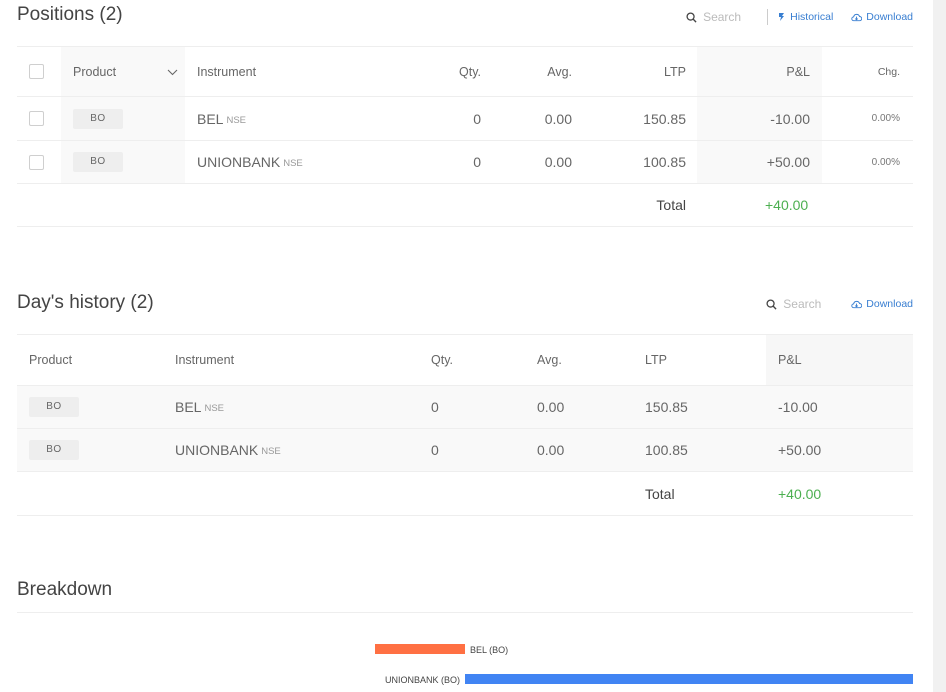 The width and height of the screenshot is (946, 692). Describe the element at coordinates (782, 17) in the screenshot. I see `historical-icon` at that location.